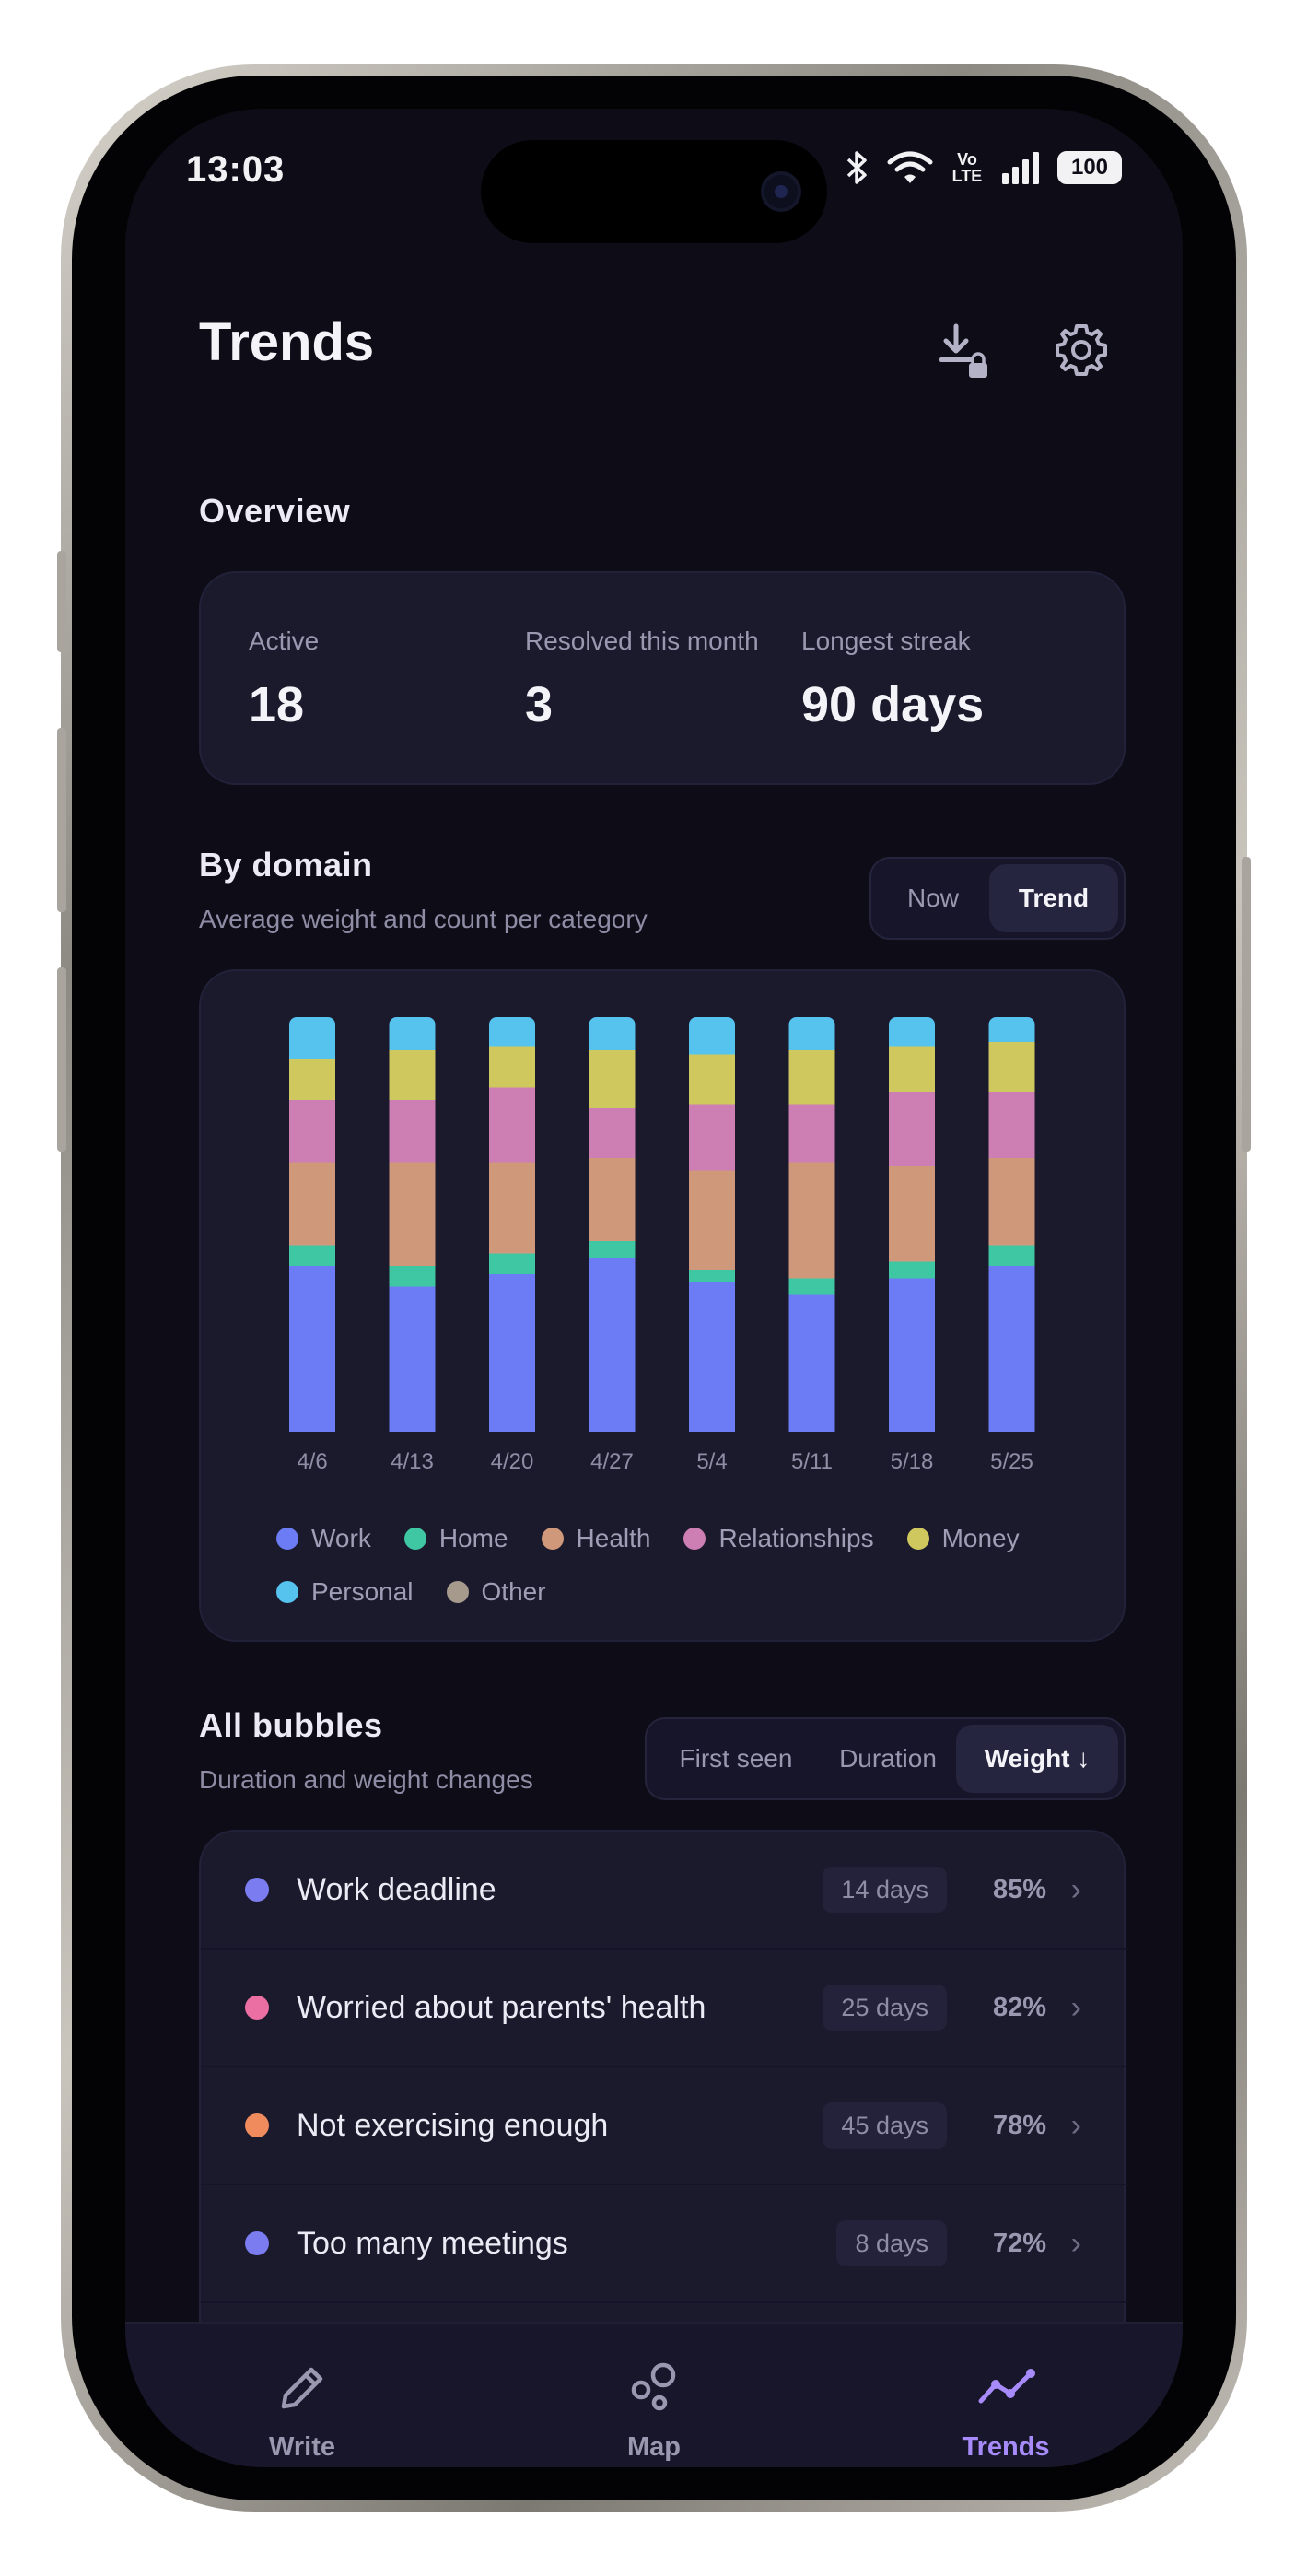 The image size is (1307, 2576). Describe the element at coordinates (642, 640) in the screenshot. I see `stat-resolved-label: Resolved this month` at that location.